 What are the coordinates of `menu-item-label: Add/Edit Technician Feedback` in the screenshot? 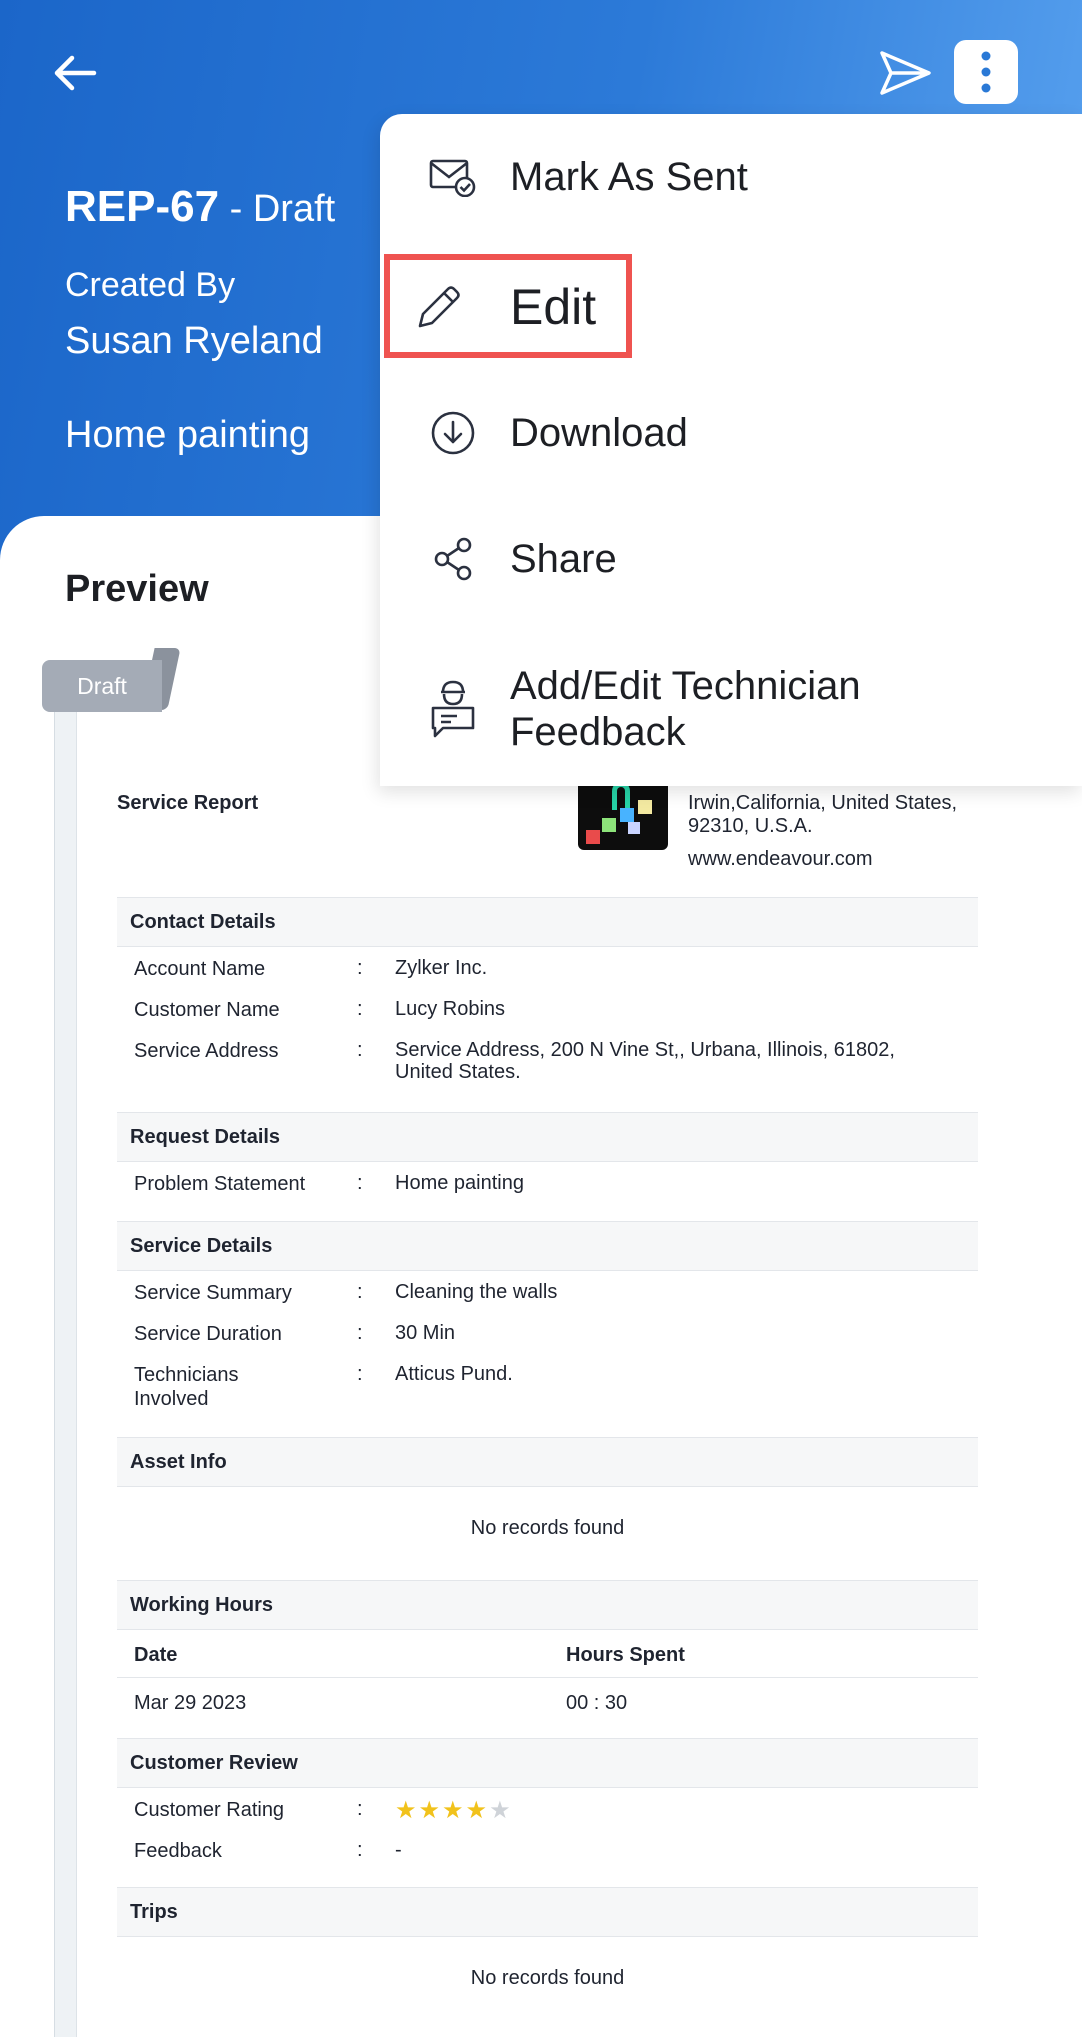 It's located at (685, 709).